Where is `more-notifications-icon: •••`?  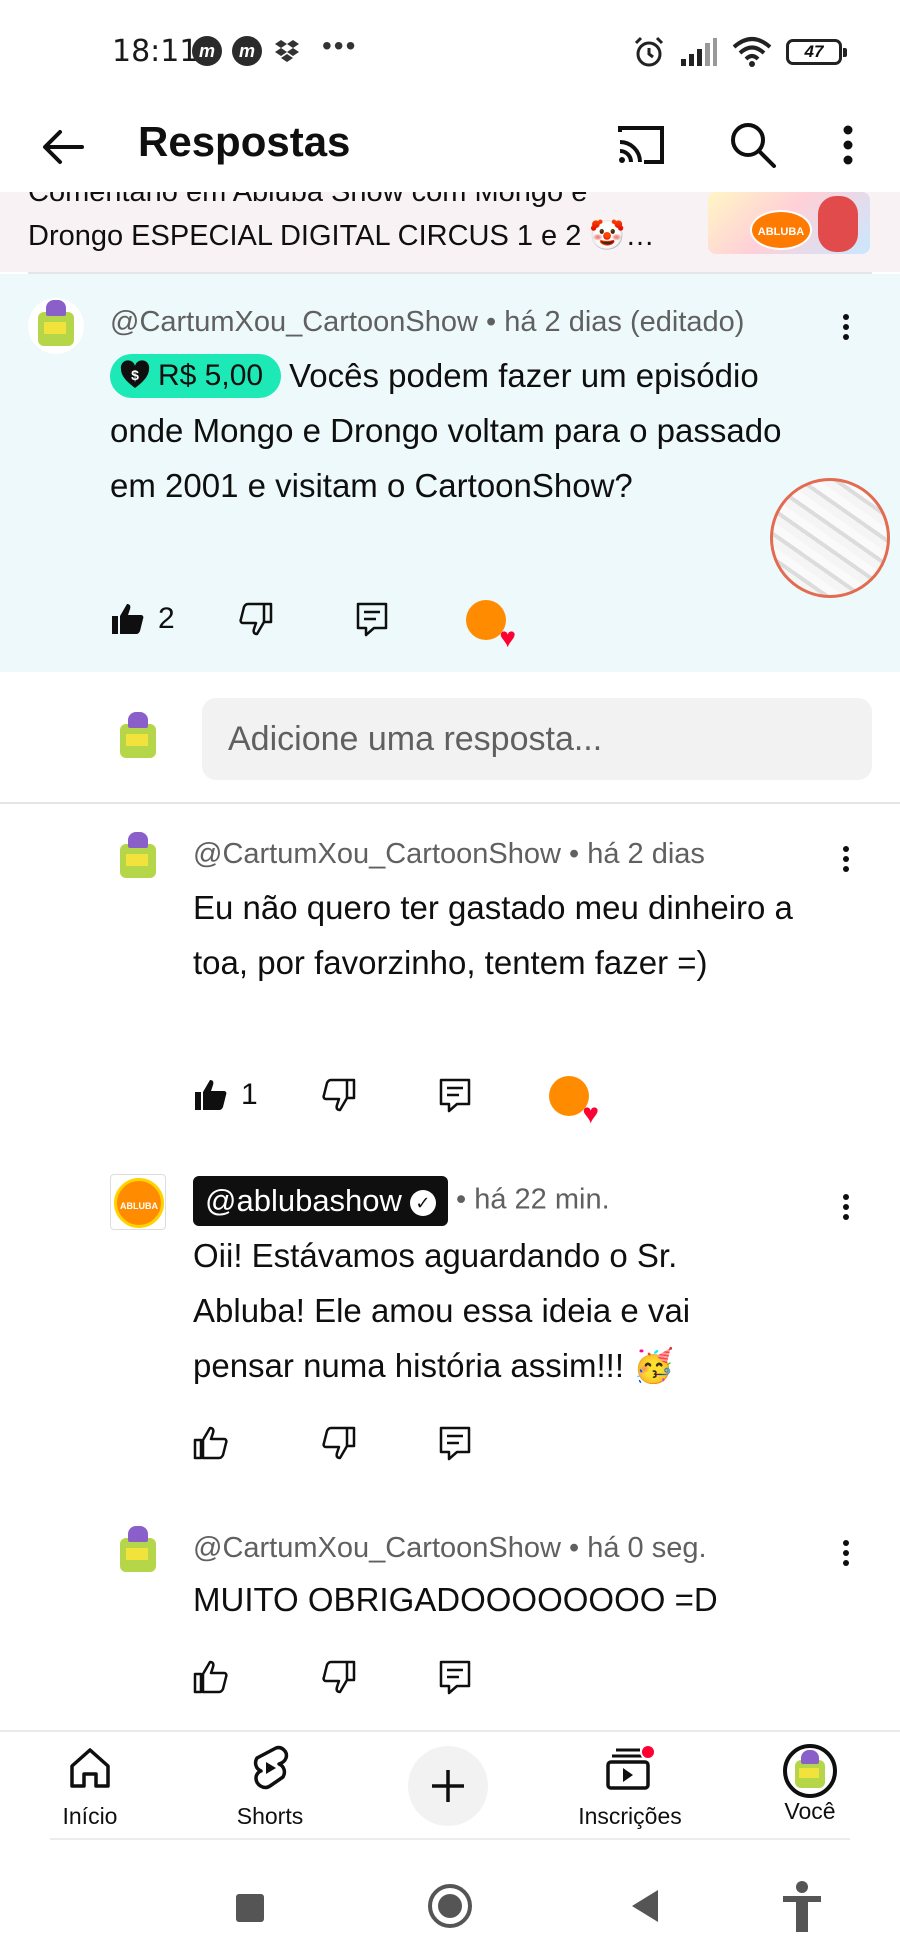
more-notifications-icon: ••• is located at coordinates (340, 45).